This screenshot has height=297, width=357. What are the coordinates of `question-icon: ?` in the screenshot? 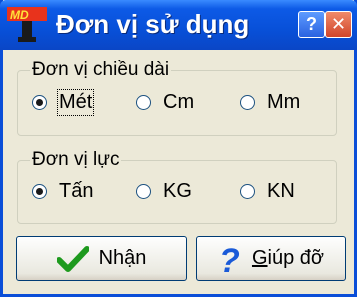 It's located at (229, 259).